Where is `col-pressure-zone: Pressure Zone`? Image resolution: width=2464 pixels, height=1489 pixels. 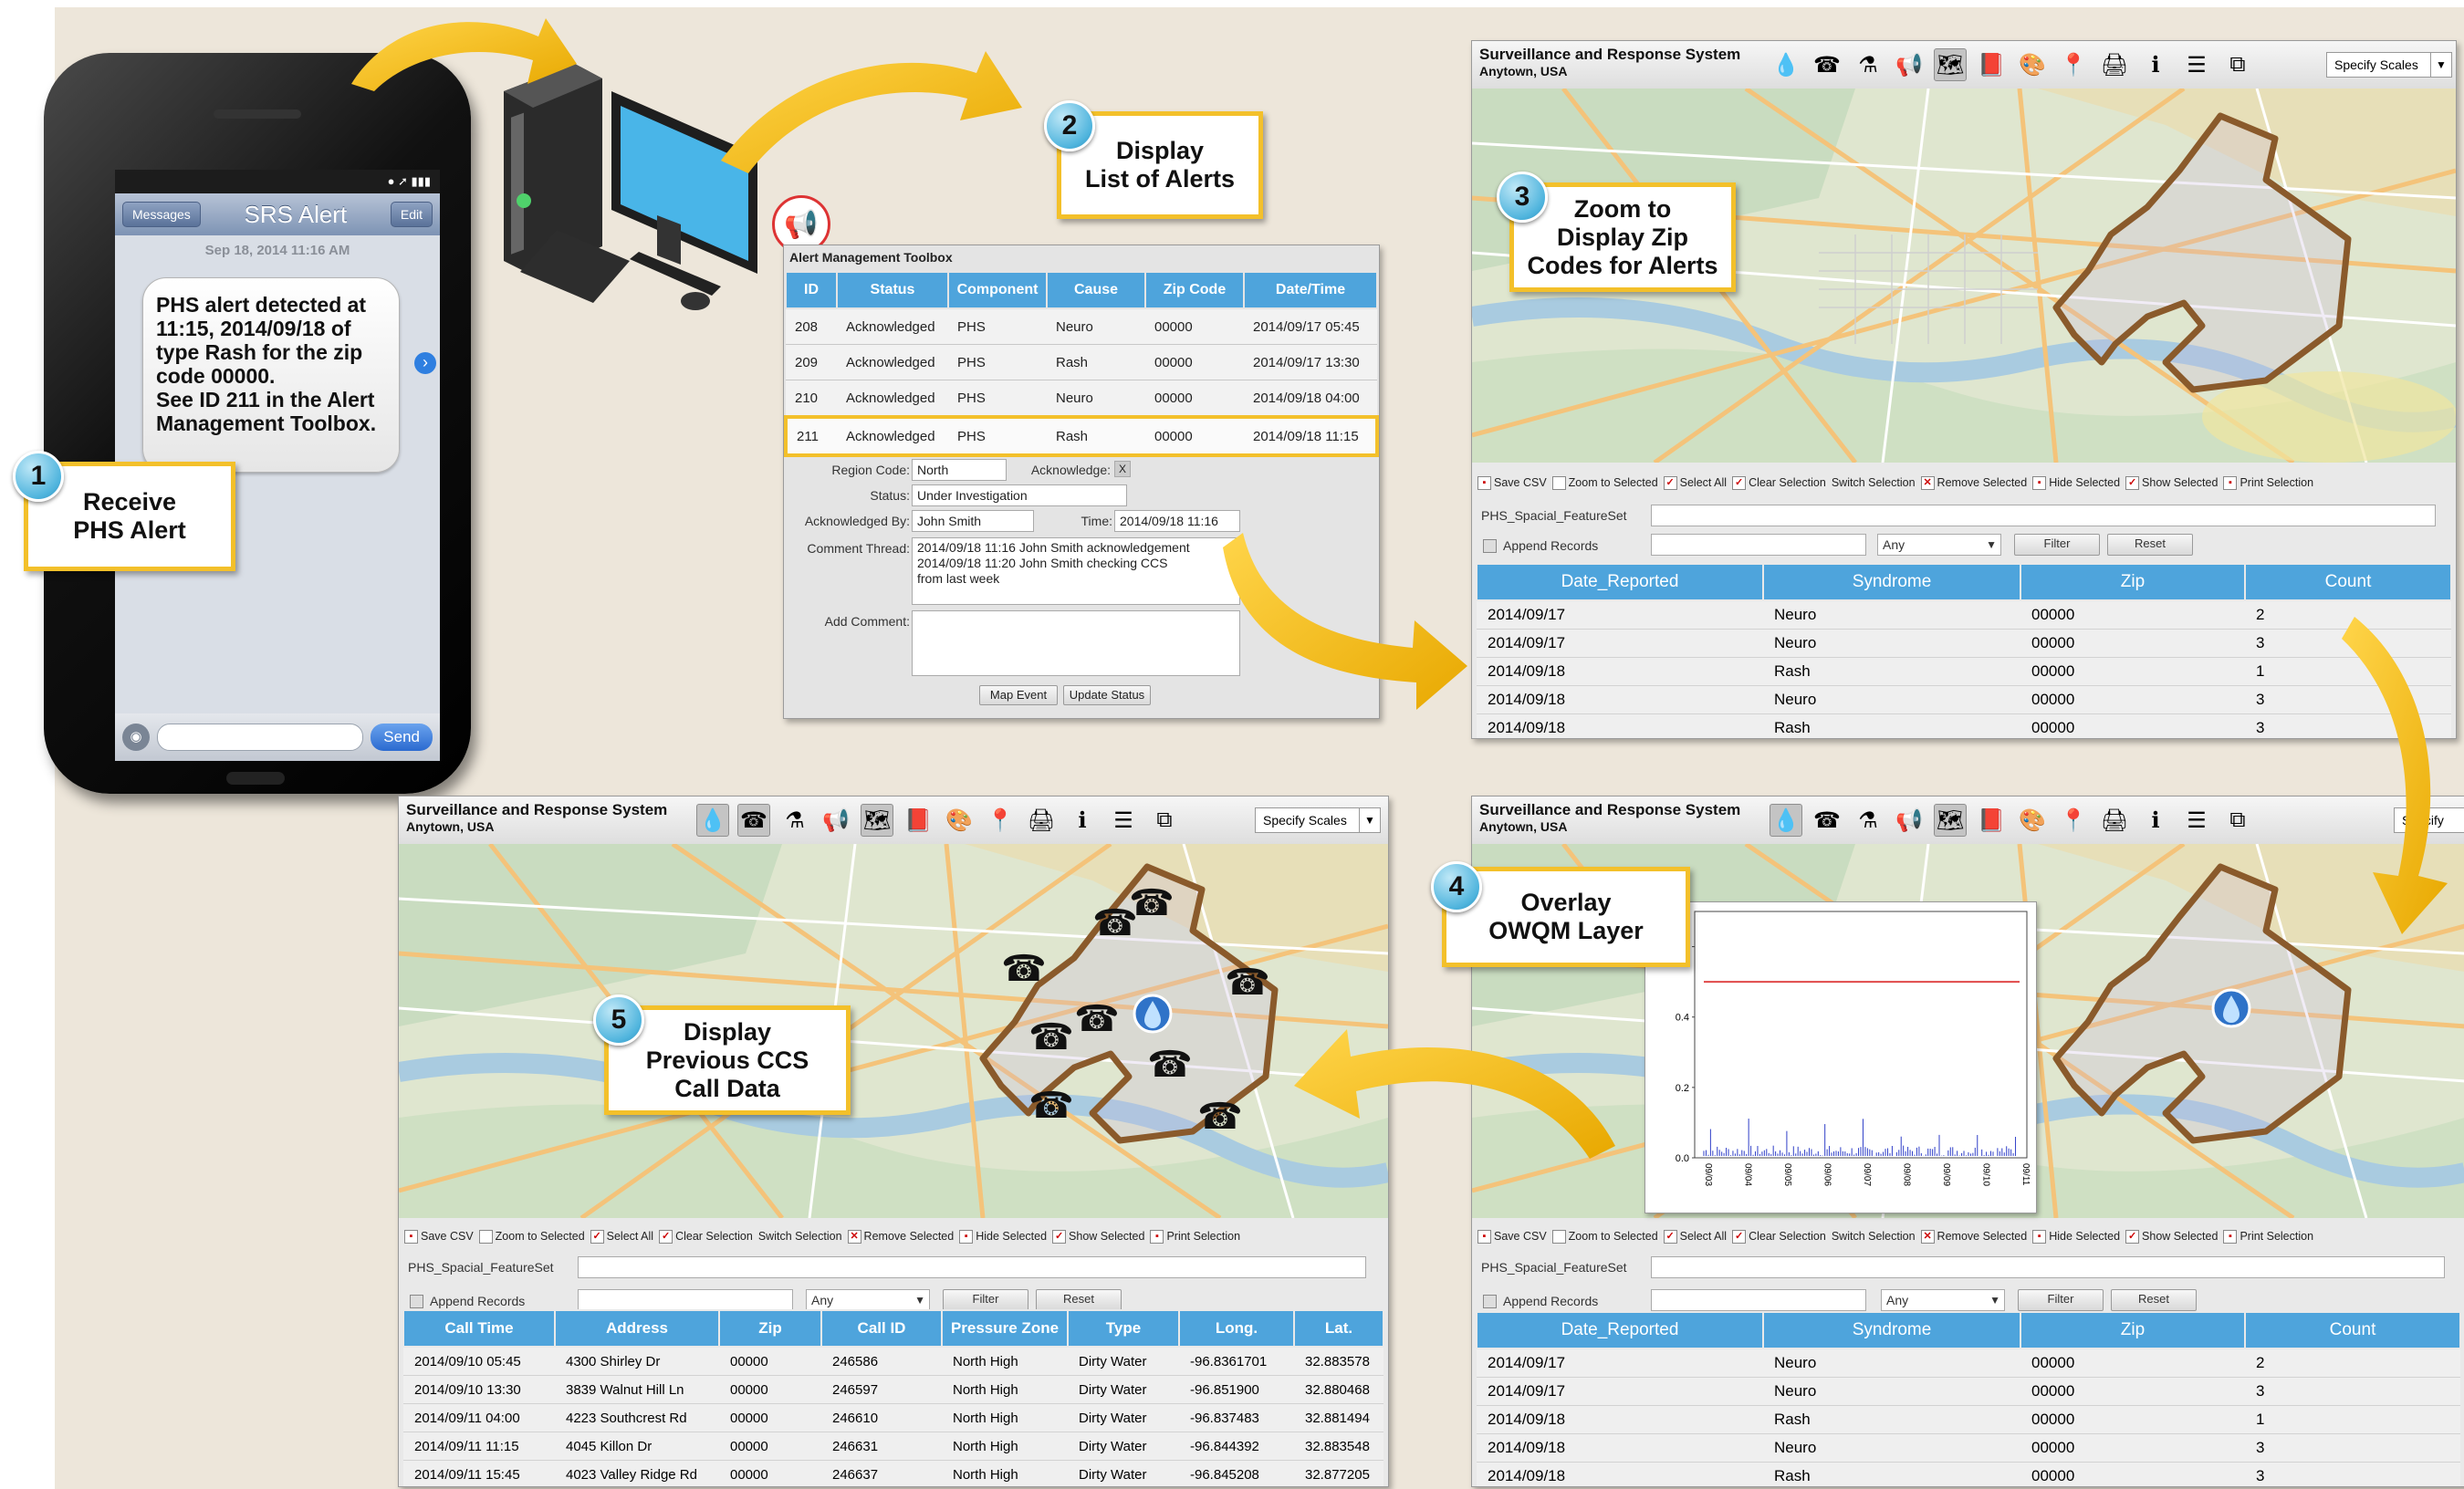
col-pressure-zone: Pressure Zone is located at coordinates (1005, 1328).